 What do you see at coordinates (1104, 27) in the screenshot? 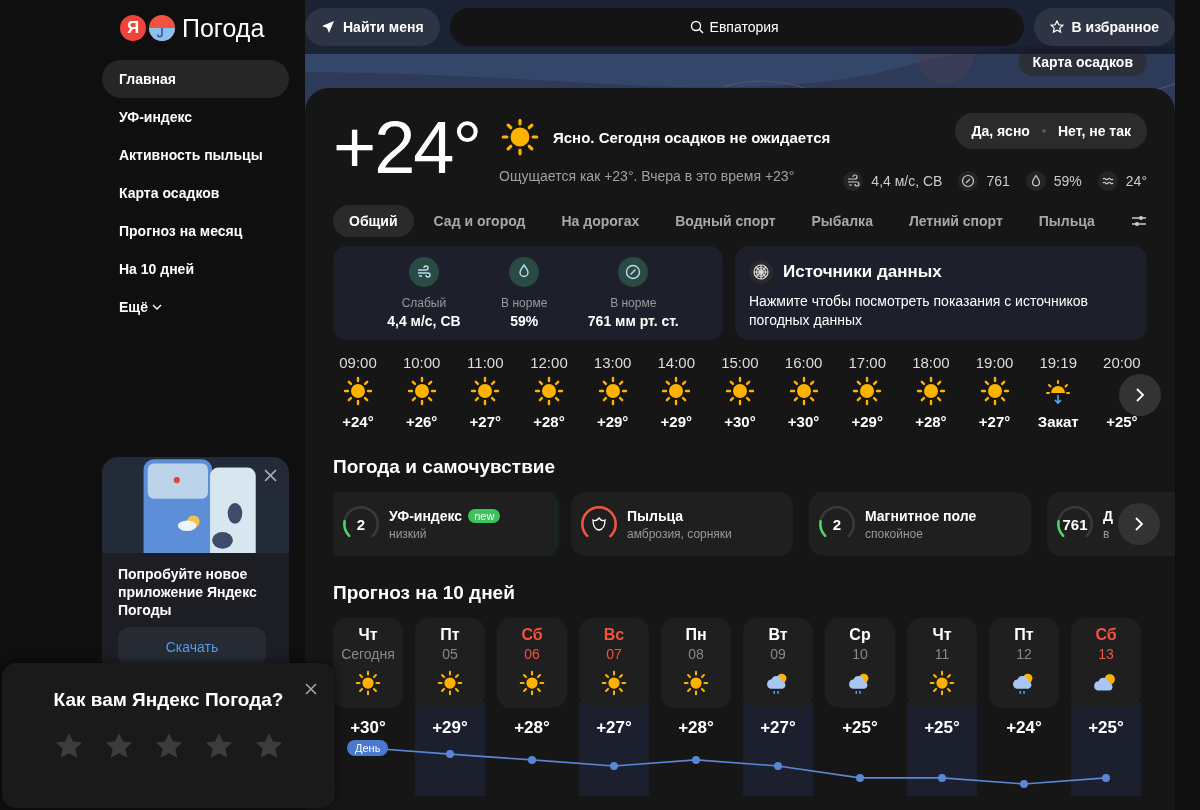
I see `favorite-button: В избранное` at bounding box center [1104, 27].